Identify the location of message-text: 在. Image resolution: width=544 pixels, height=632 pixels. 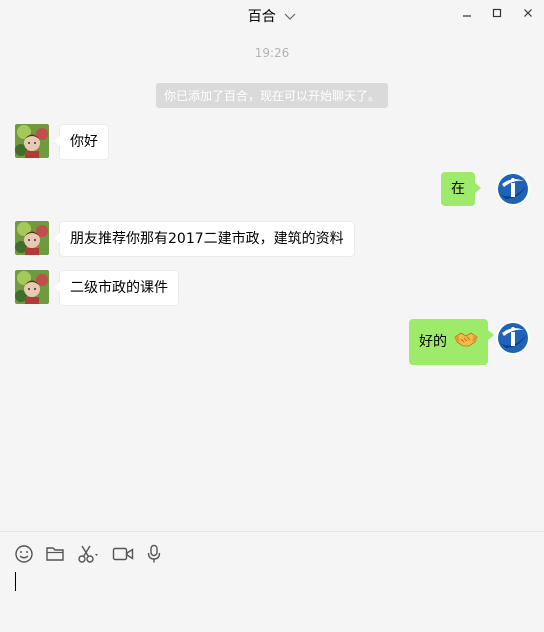
(458, 189).